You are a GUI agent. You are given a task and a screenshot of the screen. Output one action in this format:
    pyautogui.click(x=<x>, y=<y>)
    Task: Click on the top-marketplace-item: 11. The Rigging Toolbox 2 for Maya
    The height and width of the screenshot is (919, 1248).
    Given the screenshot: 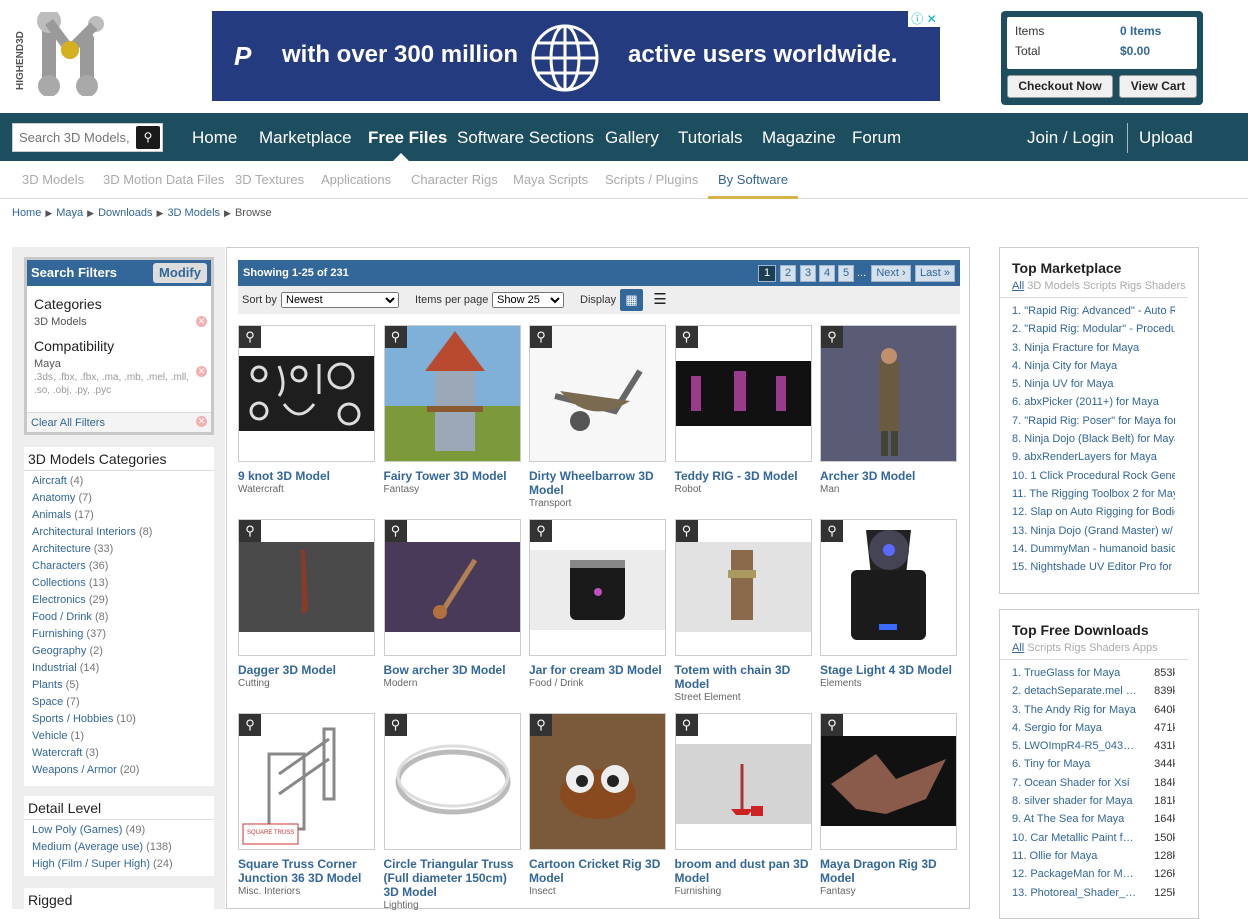 What is the action you would take?
    pyautogui.click(x=1087, y=494)
    